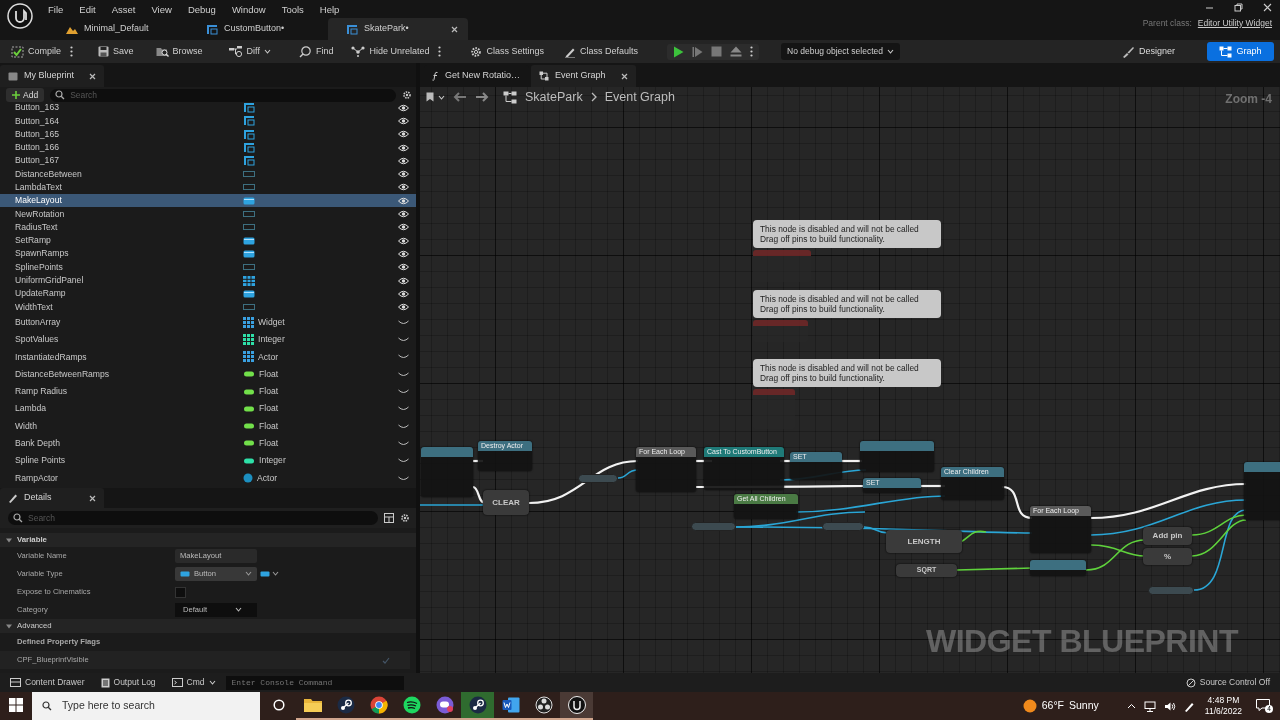 This screenshot has height=720, width=1280. I want to click on variable-item: InstantiatedRamps Actor, so click(208, 357).